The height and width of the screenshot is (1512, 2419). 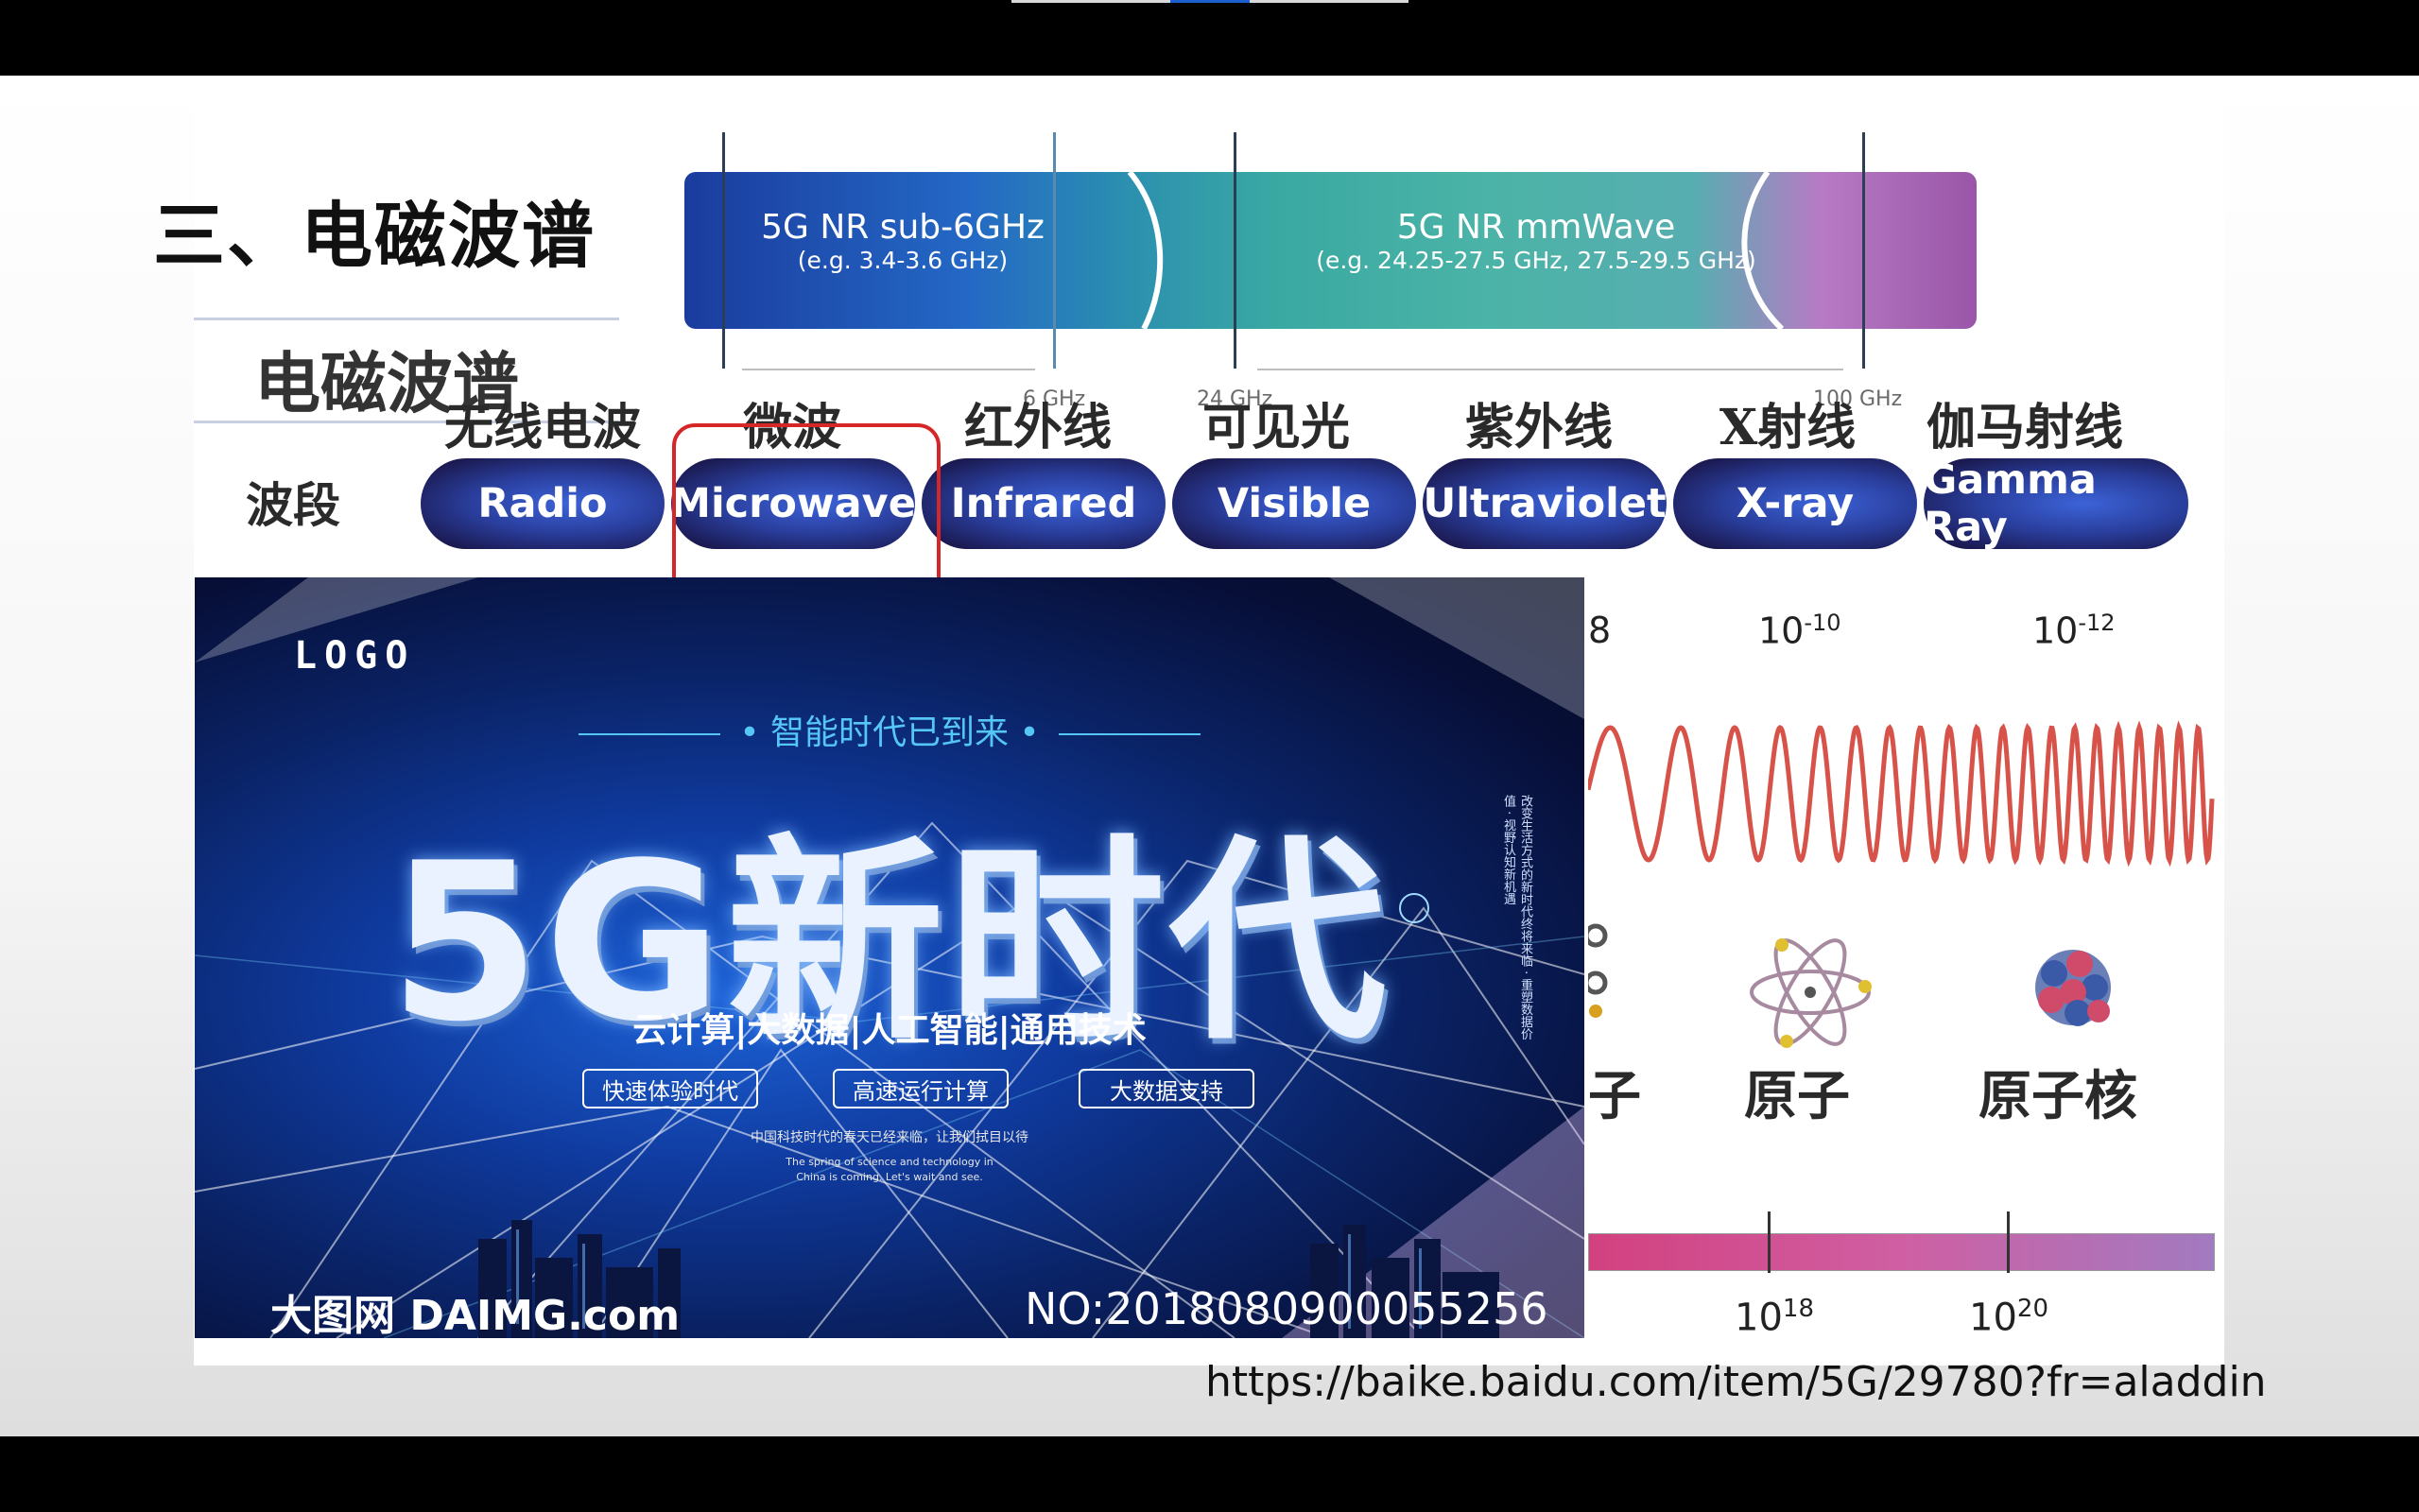 I want to click on molecule-icon-partial, so click(x=1598, y=970).